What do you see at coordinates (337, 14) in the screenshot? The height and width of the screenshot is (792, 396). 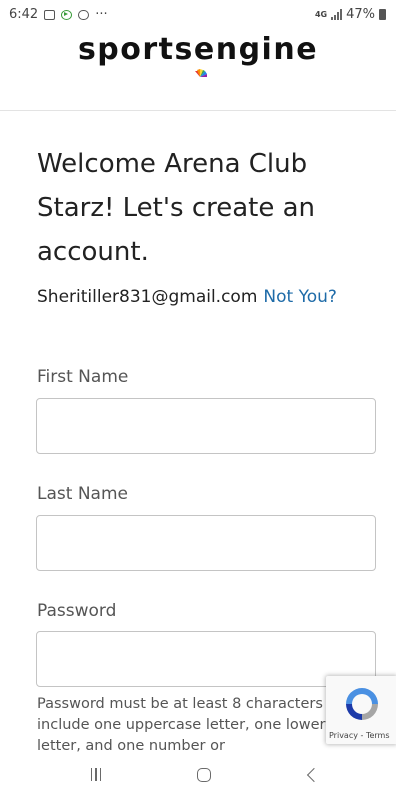 I see `signal-icon` at bounding box center [337, 14].